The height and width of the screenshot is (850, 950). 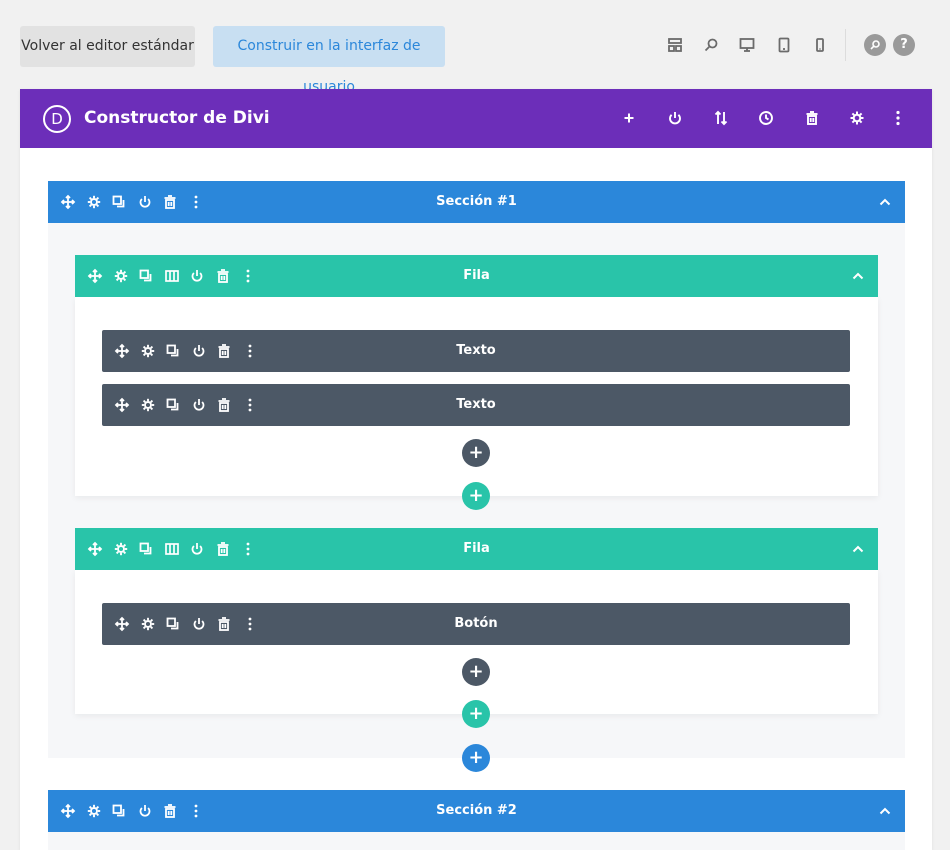 I want to click on zoom-icon, so click(x=711, y=45).